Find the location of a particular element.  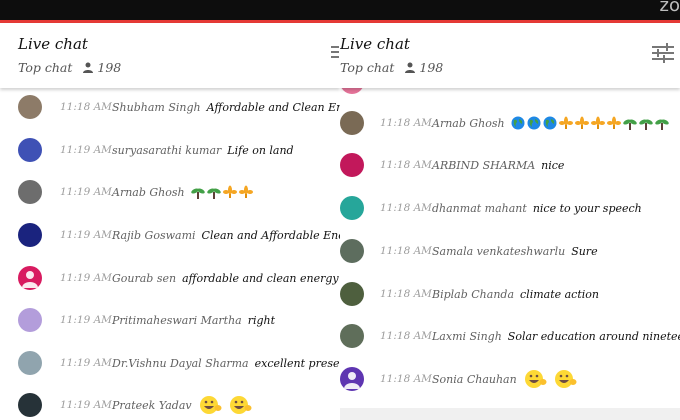

message-author: Sonia Chauhan is located at coordinates (474, 379).